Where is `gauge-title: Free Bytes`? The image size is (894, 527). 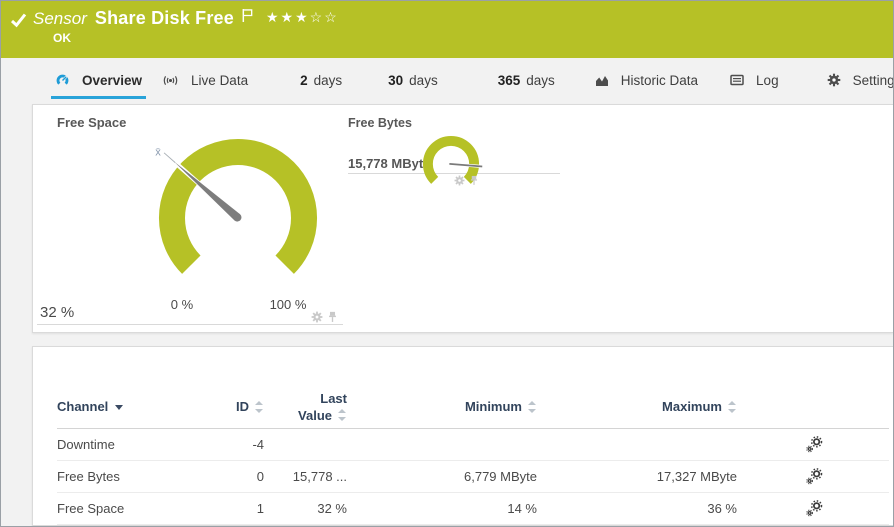
gauge-title: Free Bytes is located at coordinates (380, 123).